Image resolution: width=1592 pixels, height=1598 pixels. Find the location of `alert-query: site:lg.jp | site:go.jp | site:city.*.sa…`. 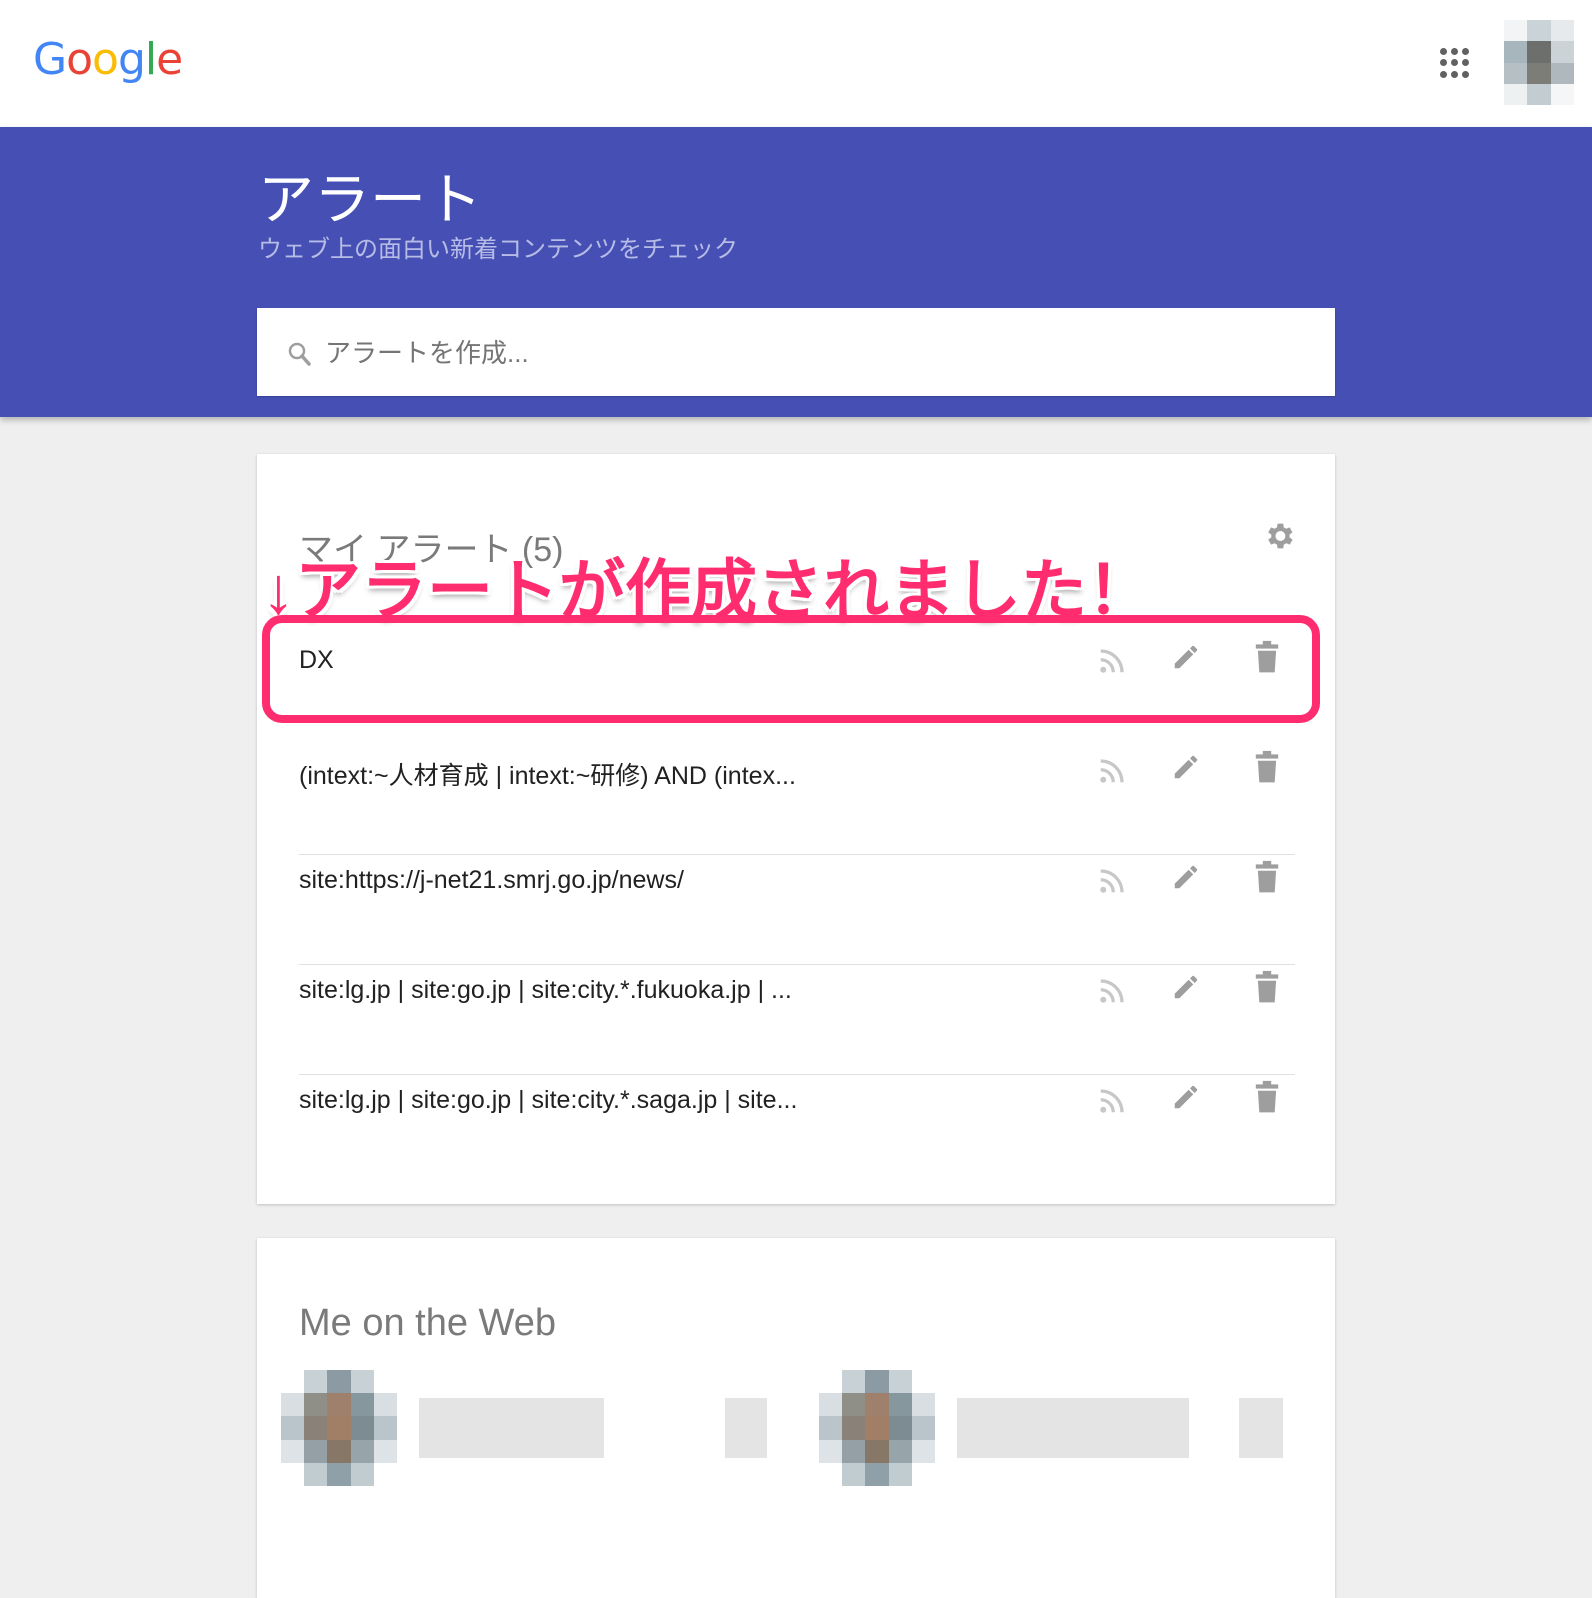

alert-query: site:lg.jp | site:go.jp | site:city.*.sa… is located at coordinates (548, 1100).